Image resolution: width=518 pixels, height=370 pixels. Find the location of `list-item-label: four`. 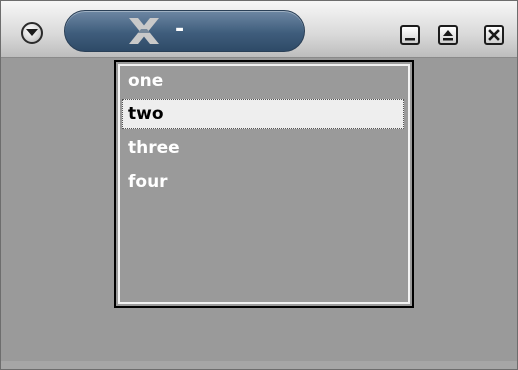

list-item-label: four is located at coordinates (148, 182).